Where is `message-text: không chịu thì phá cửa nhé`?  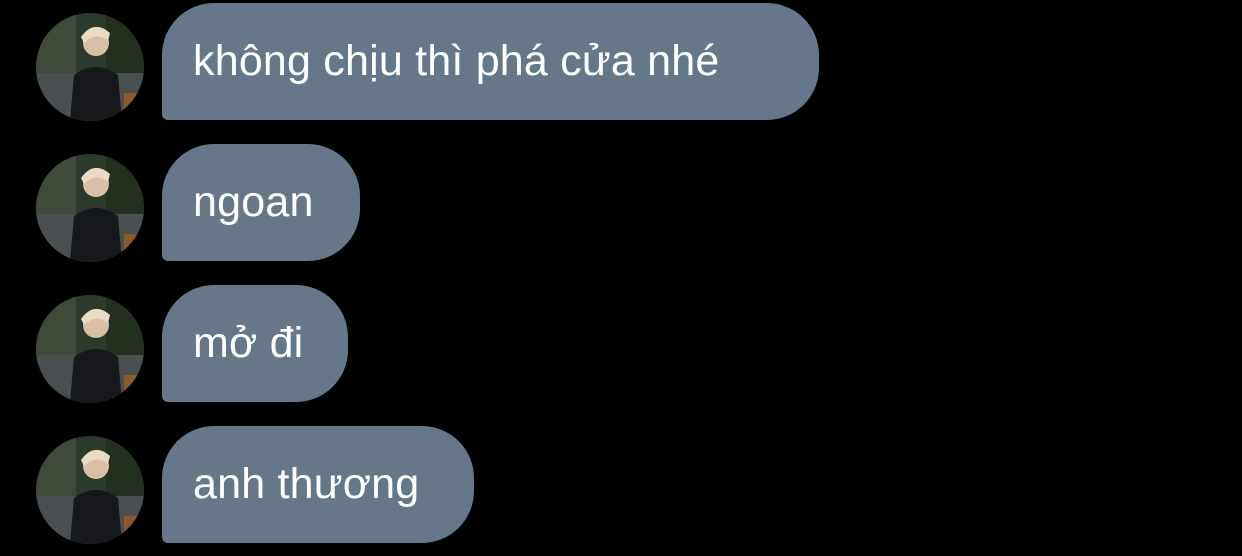 message-text: không chịu thì phá cửa nhé is located at coordinates (456, 61).